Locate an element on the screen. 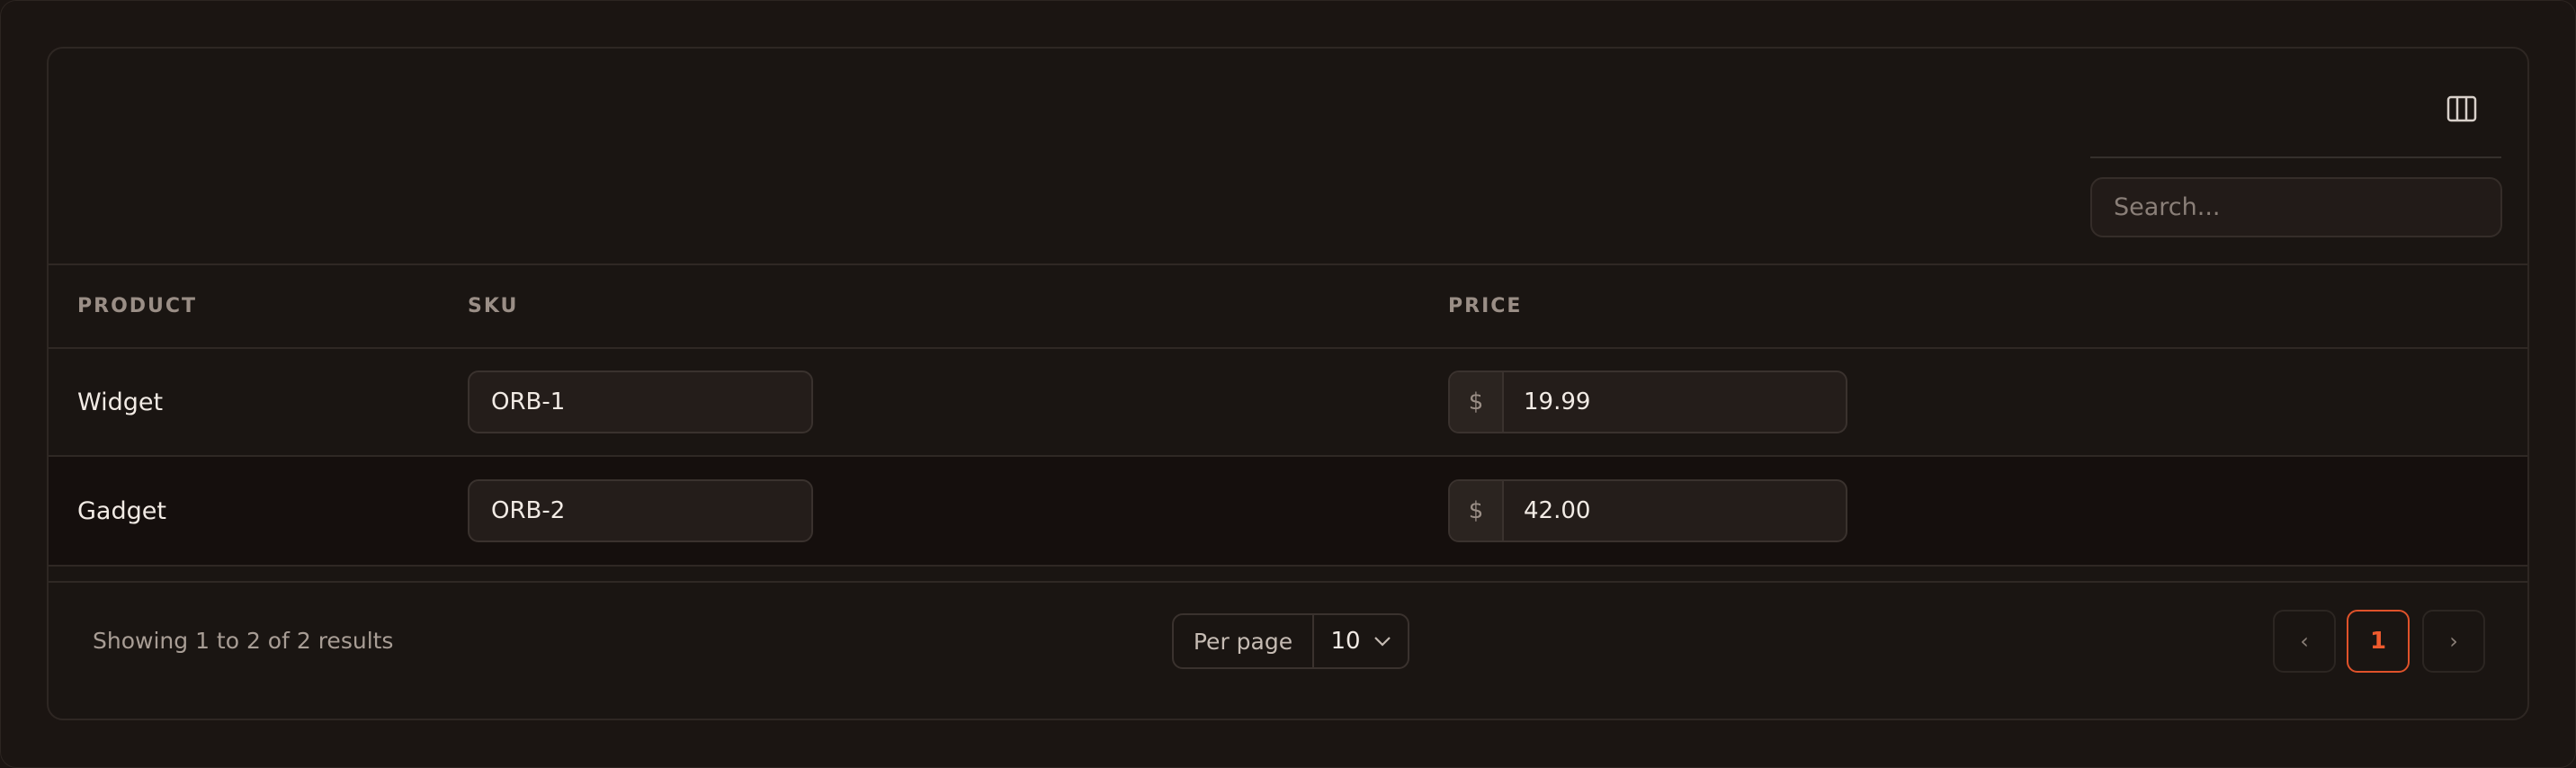 The width and height of the screenshot is (2576, 768). column-toggle-button is located at coordinates (2462, 109).